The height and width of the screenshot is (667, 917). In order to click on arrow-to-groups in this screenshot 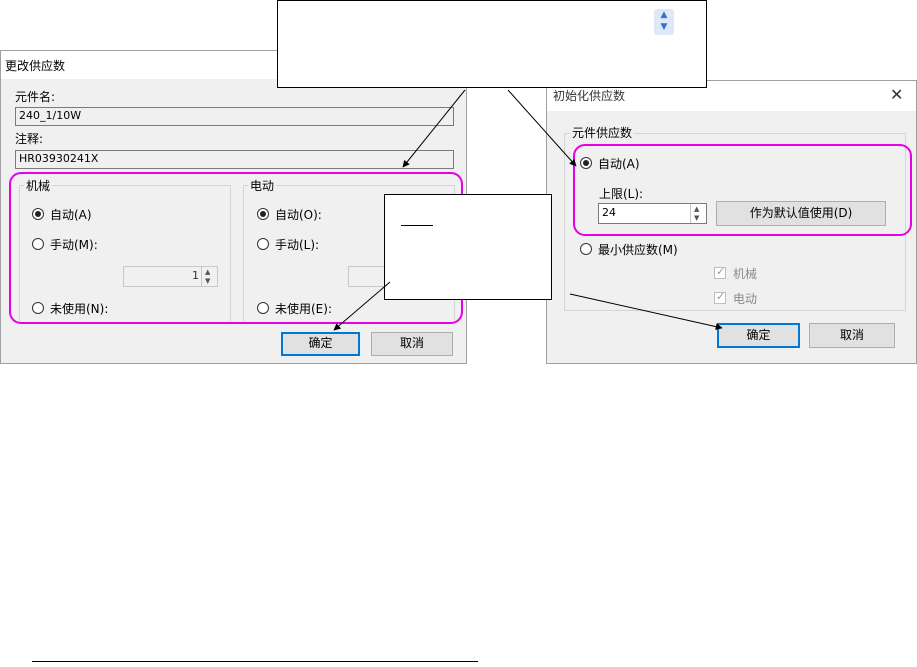, I will do `click(434, 128)`.